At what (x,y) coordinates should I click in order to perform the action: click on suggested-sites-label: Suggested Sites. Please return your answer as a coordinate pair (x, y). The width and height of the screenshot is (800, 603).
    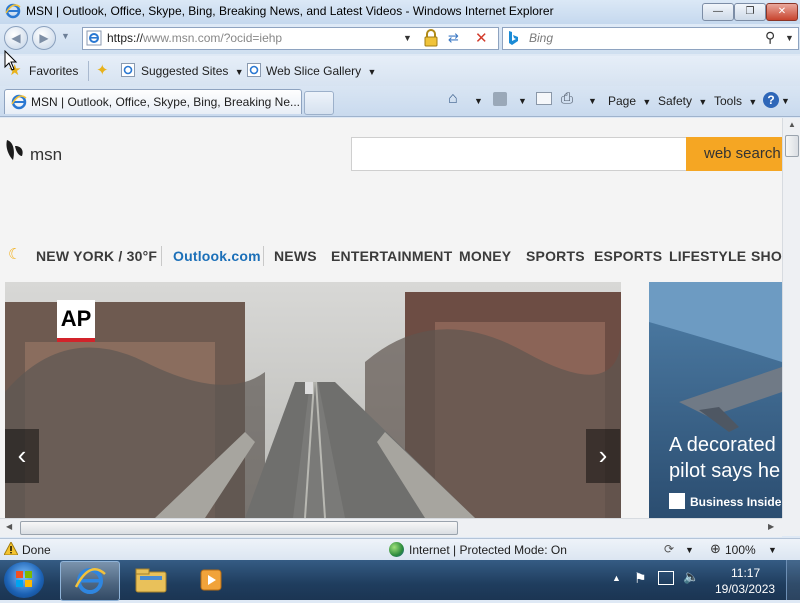
    Looking at the image, I should click on (185, 71).